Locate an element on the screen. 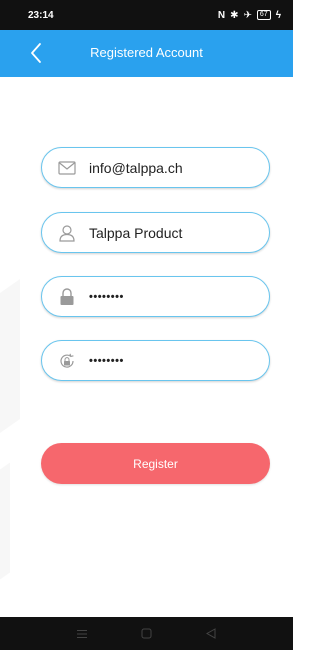 The height and width of the screenshot is (650, 320). airplane-icon: ✈ is located at coordinates (247, 15).